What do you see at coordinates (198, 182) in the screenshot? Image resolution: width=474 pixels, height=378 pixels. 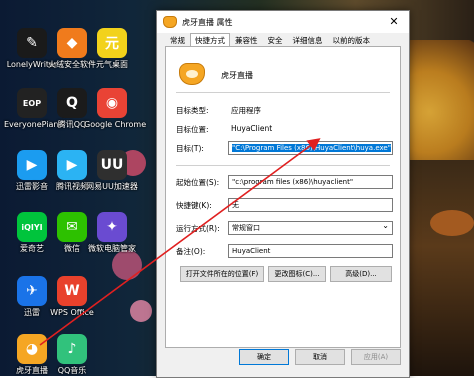 I see `start-in-label: 起始位置(S):` at bounding box center [198, 182].